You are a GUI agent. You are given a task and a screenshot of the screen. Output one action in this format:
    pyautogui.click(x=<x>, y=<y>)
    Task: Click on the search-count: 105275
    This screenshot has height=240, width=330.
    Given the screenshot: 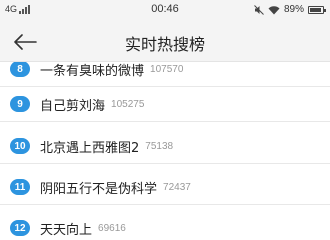 What is the action you would take?
    pyautogui.click(x=128, y=104)
    